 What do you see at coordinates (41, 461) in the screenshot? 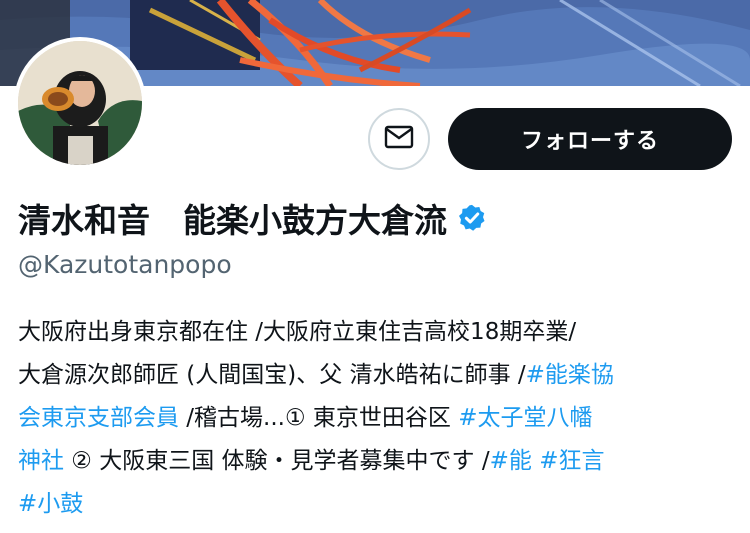
I see `hashtag-link: 神社` at bounding box center [41, 461].